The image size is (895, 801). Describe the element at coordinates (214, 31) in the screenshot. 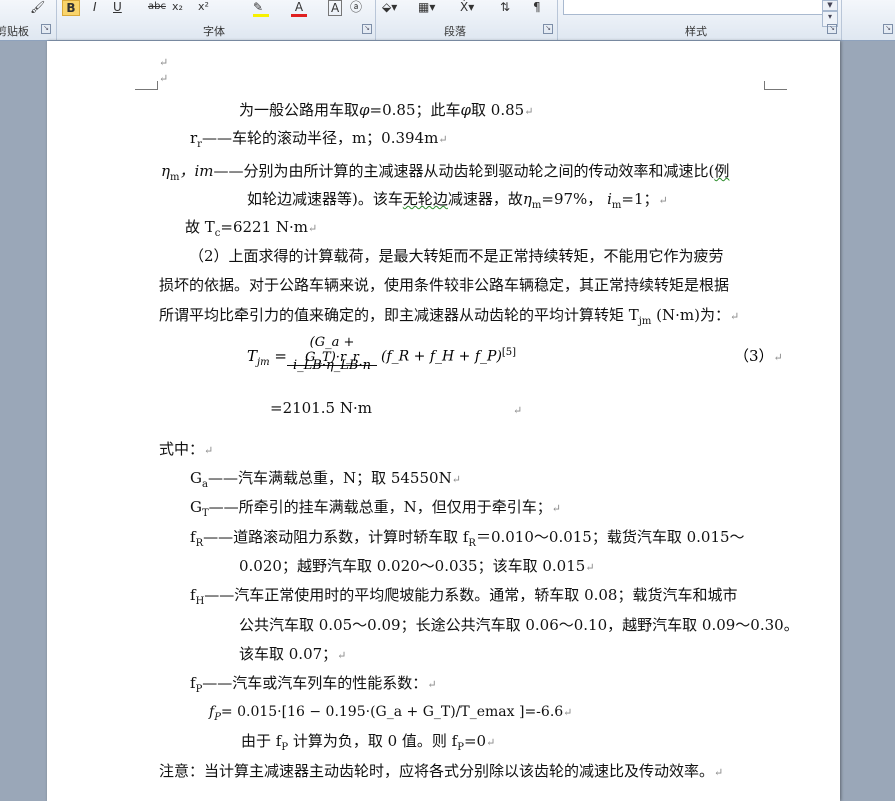

I see `group-font-label: 字体` at that location.